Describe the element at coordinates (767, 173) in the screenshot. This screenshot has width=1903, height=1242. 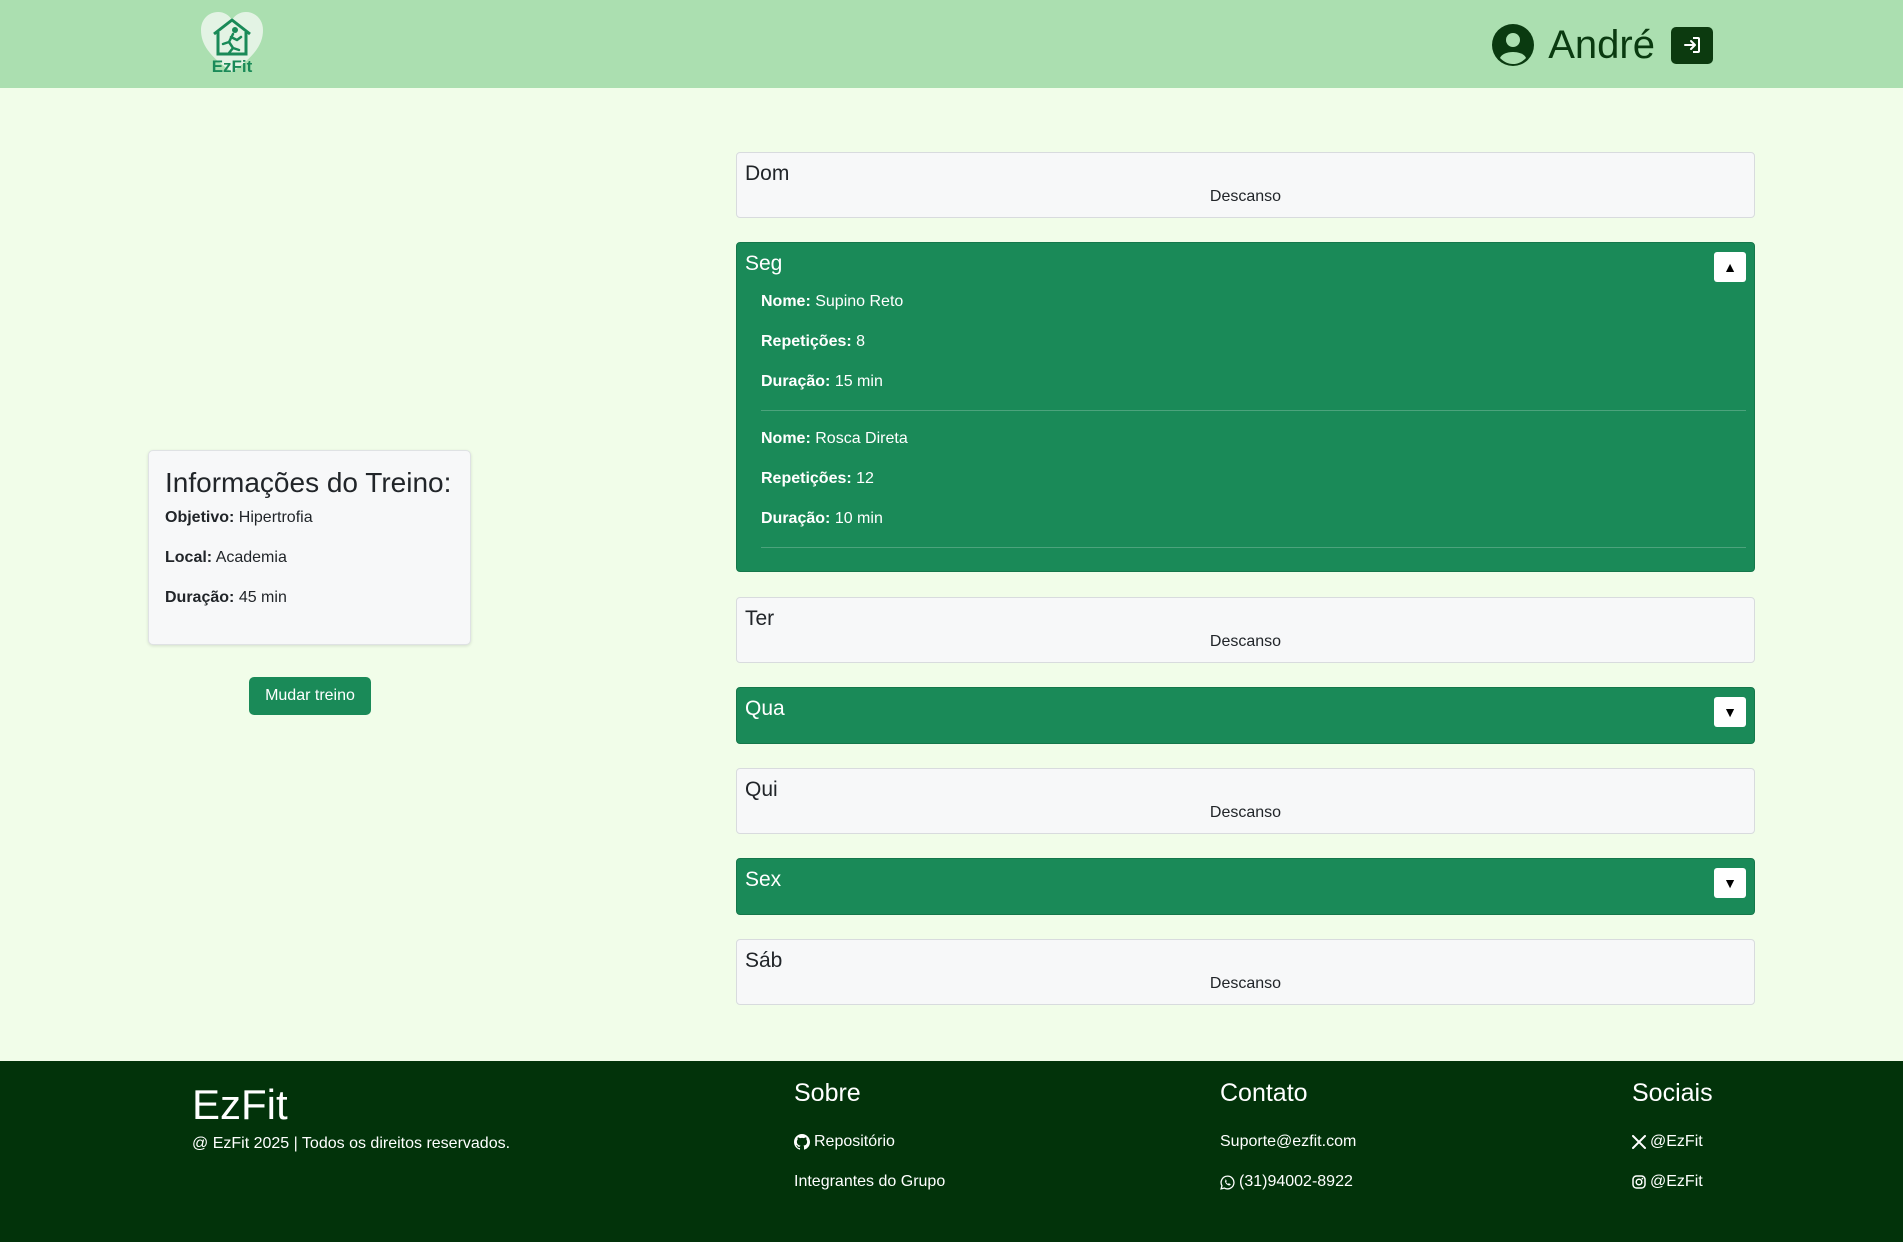
I see `day-name: Dom` at that location.